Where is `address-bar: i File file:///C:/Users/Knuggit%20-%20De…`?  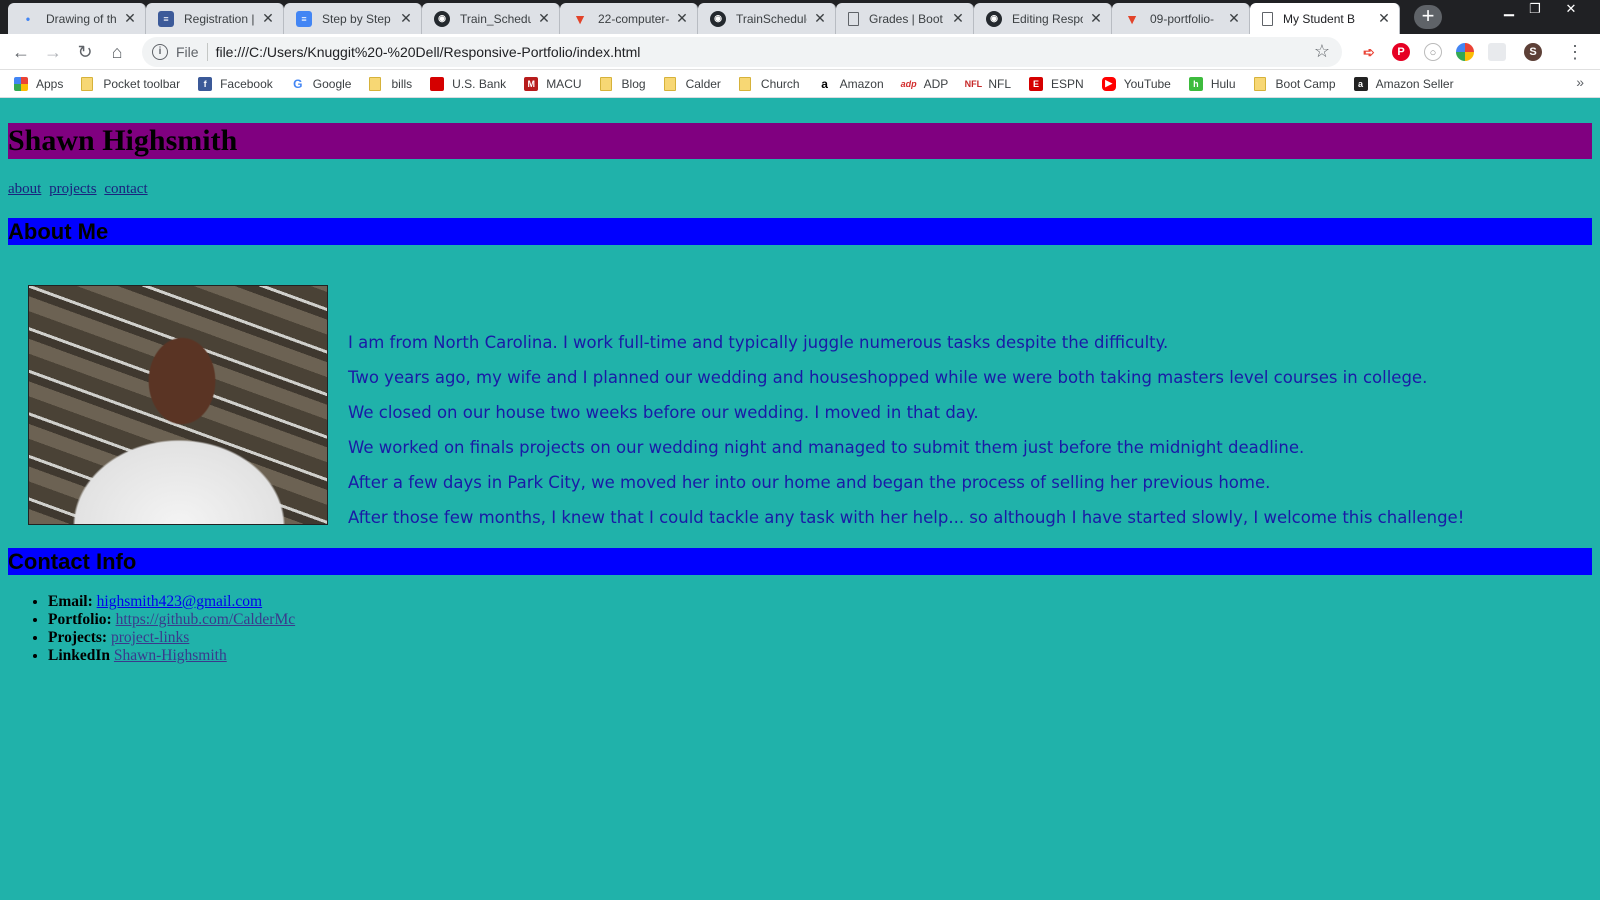
address-bar: i File file:///C:/Users/Knuggit%20-%20De… is located at coordinates (742, 52).